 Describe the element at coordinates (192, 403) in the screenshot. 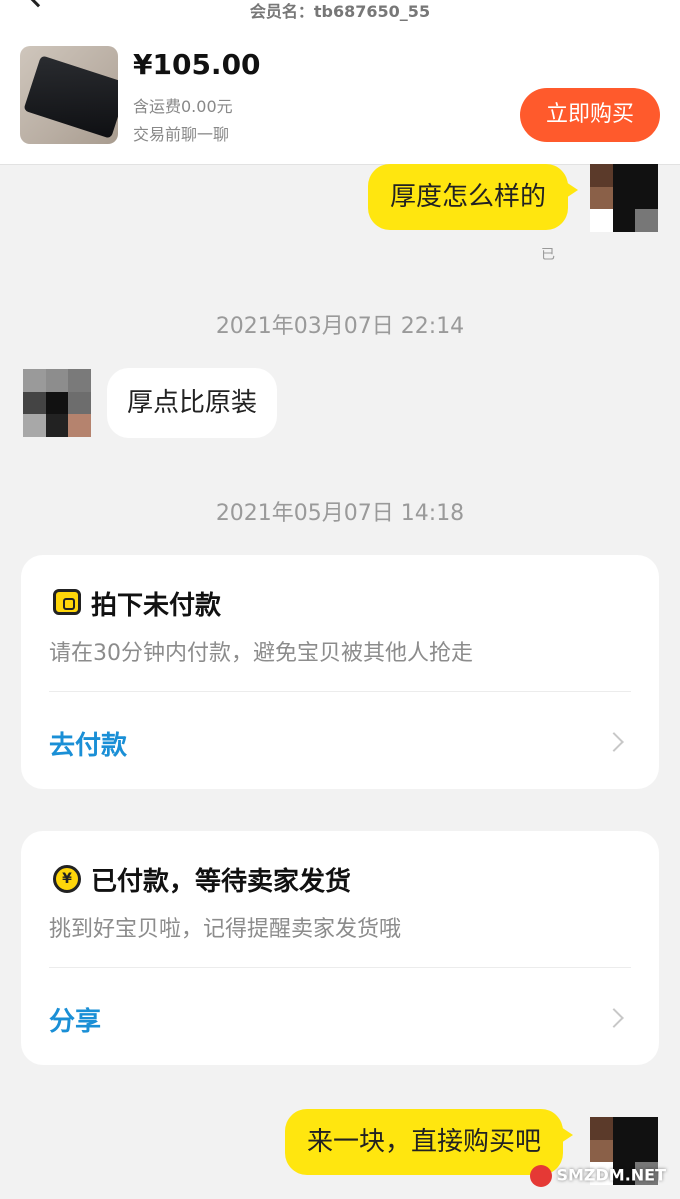

I see `message-bubble-other: 厚点比原装` at that location.